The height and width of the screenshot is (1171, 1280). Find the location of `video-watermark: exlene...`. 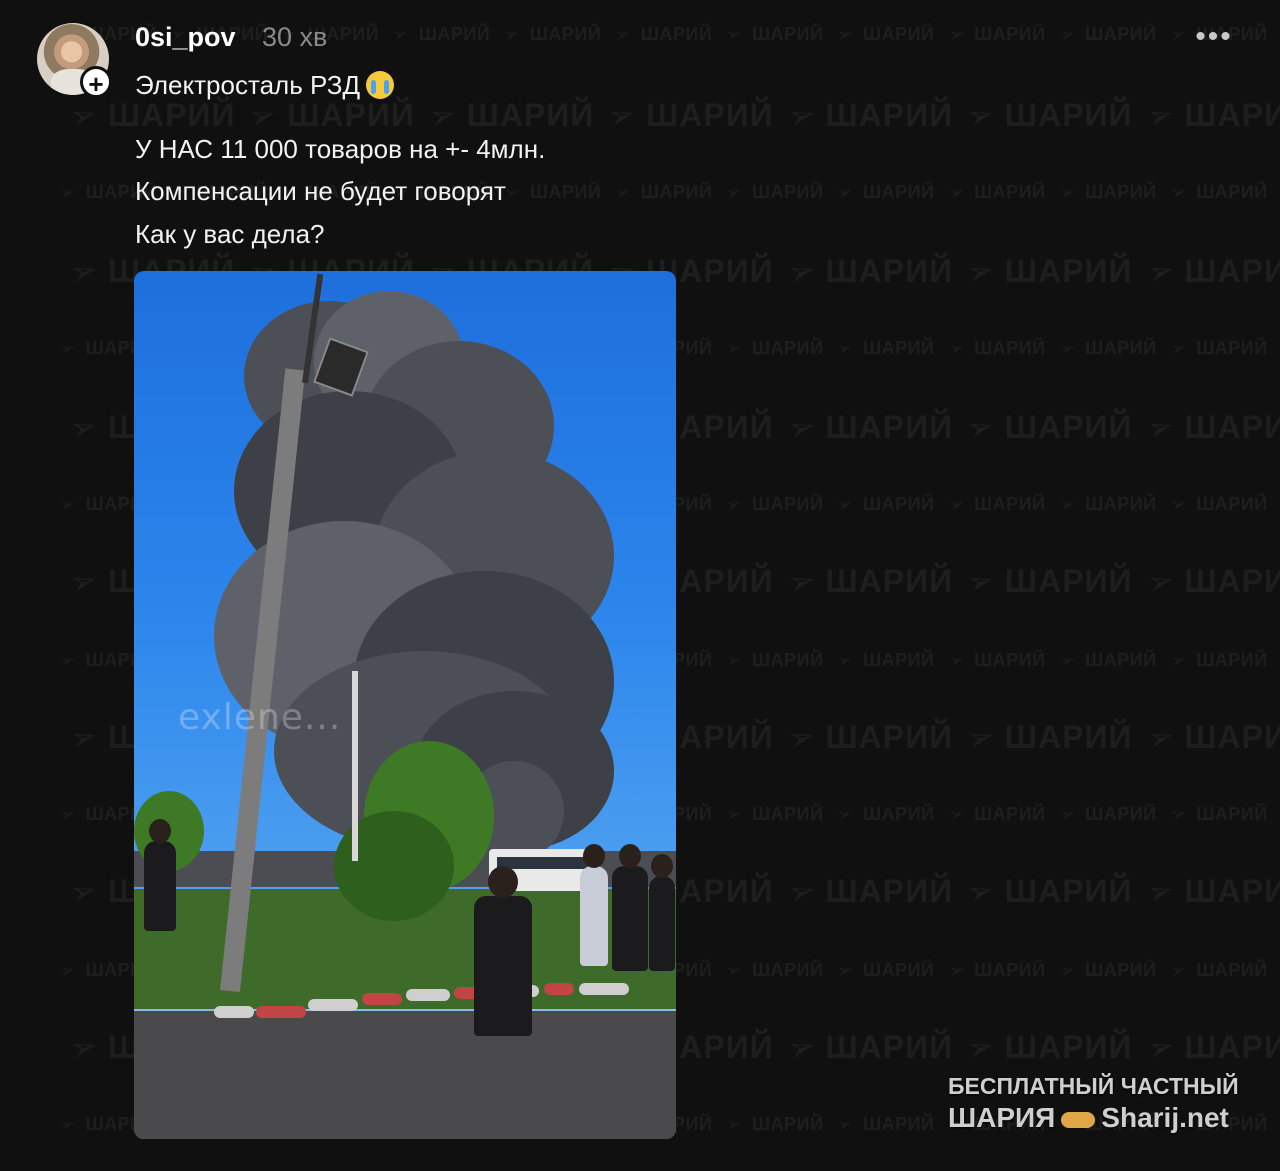

video-watermark: exlene... is located at coordinates (260, 717).